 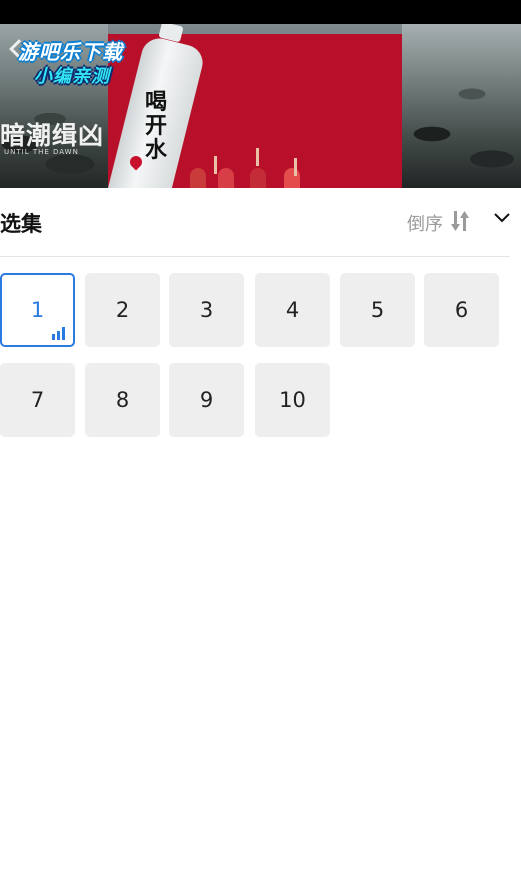 I want to click on video-background-right, so click(x=461, y=106).